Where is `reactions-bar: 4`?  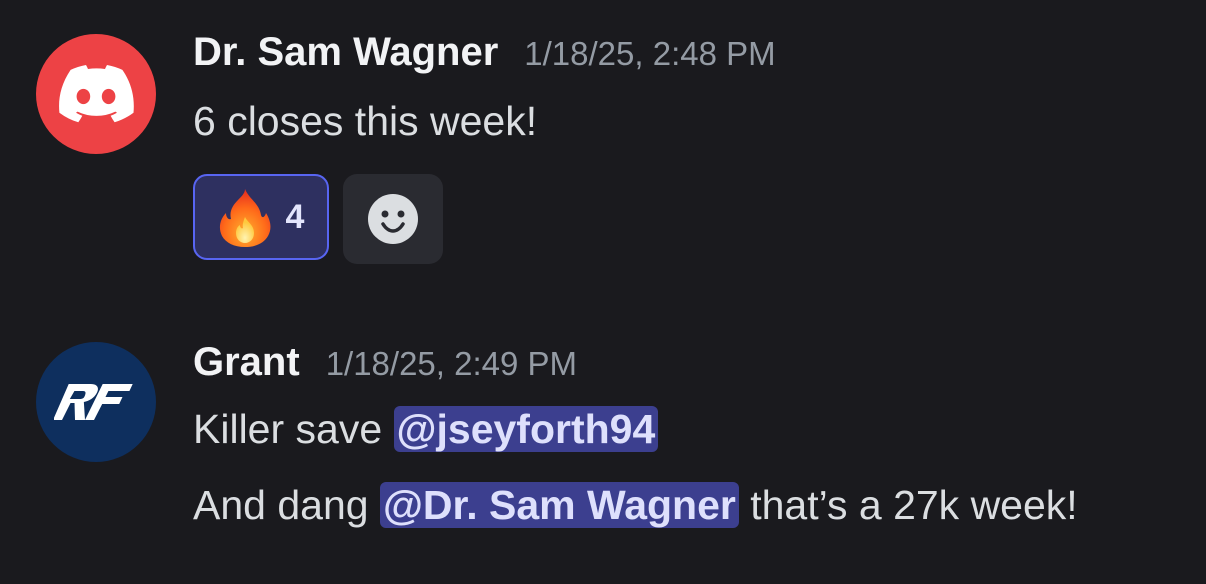
reactions-bar: 4 is located at coordinates (318, 219).